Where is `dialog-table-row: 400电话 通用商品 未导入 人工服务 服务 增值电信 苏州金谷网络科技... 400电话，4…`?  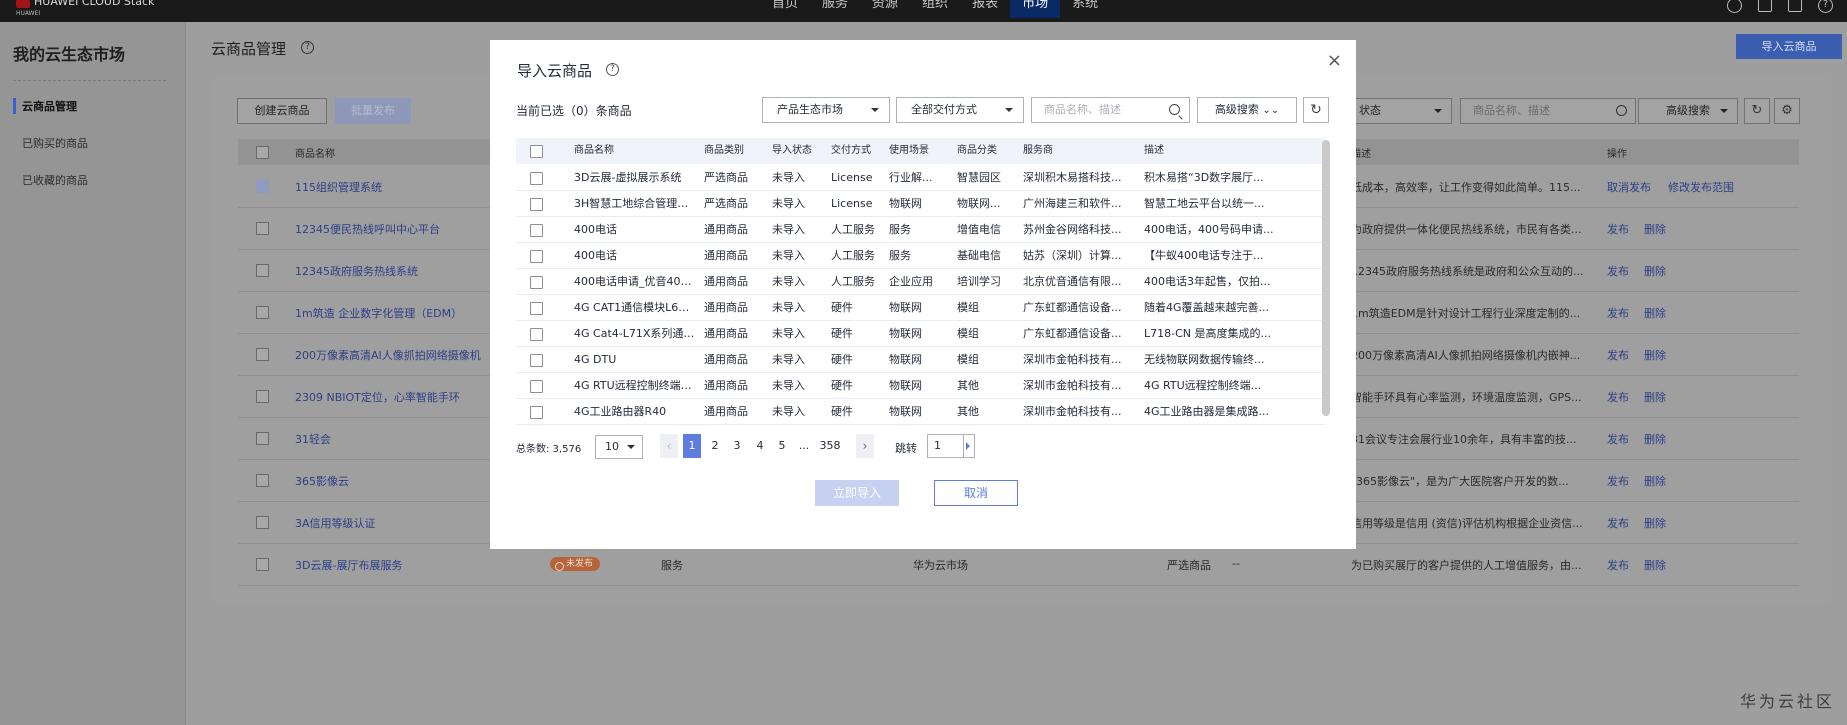
dialog-table-row: 400电话 通用商品 未导入 人工服务 服务 增值电信 苏州金谷网络科技... 400电话，4… is located at coordinates (920, 230).